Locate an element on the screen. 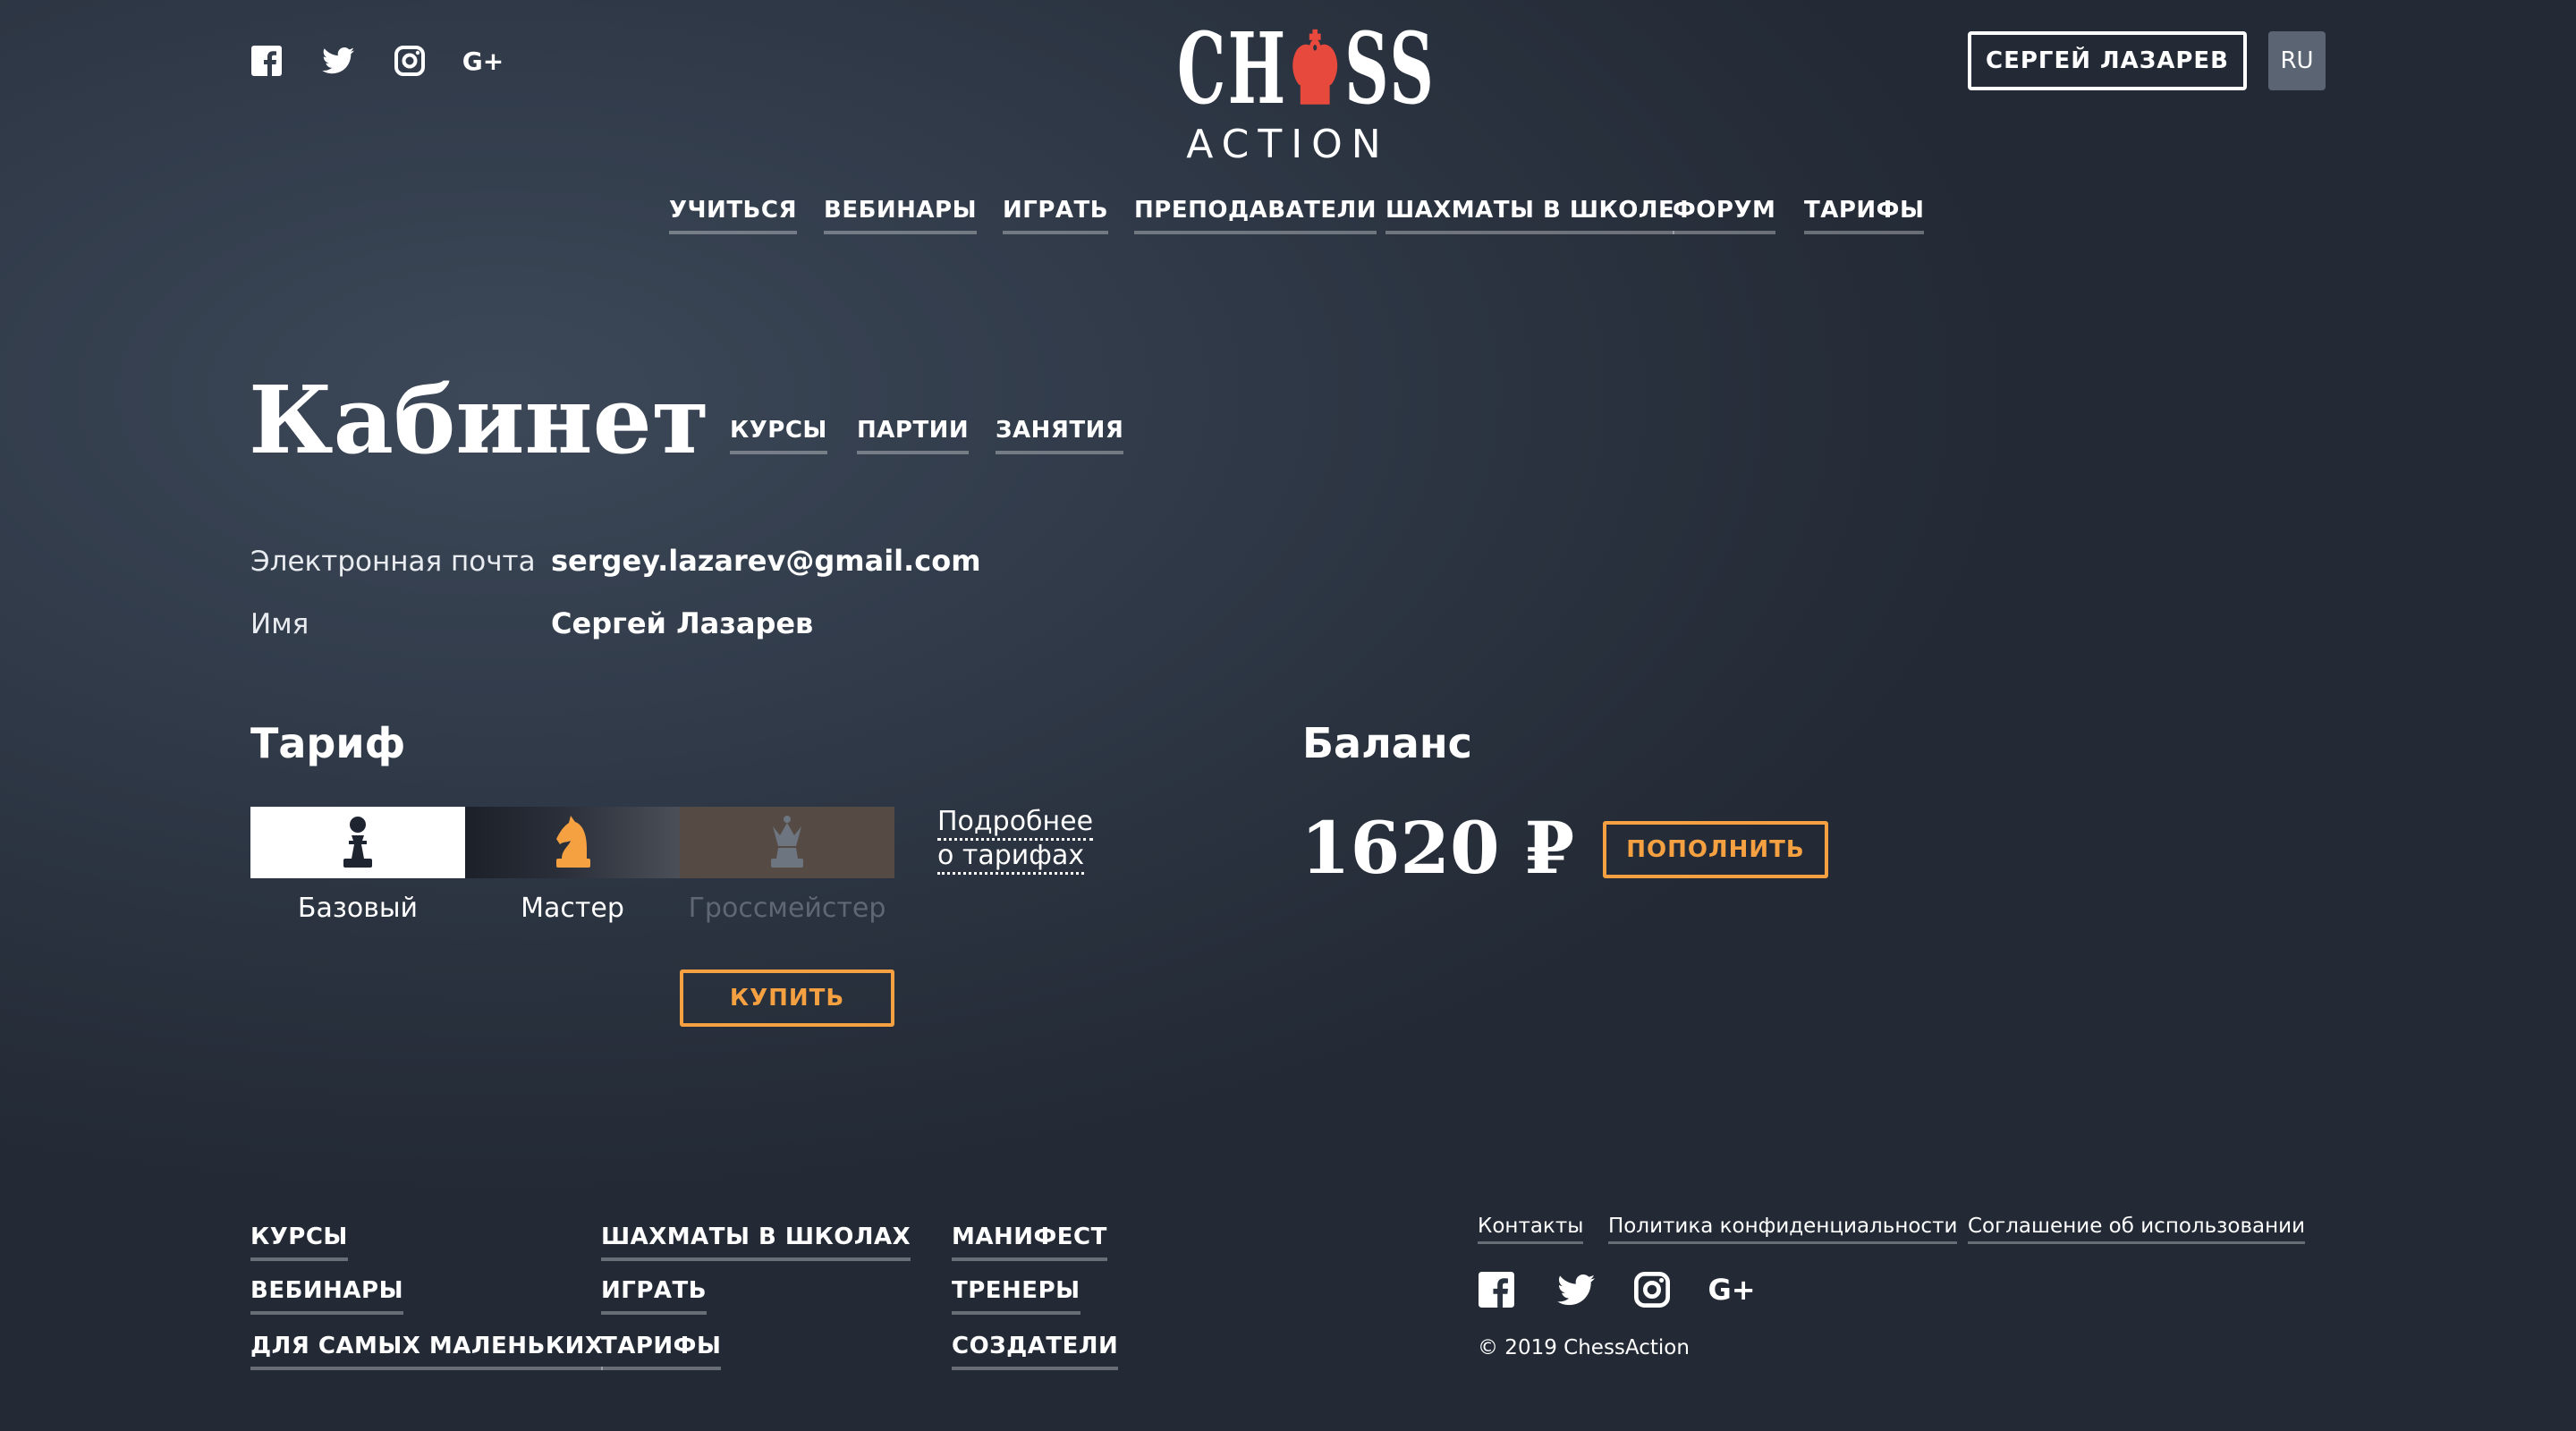 This screenshot has width=2576, height=1431. google-plus-link: G+ is located at coordinates (483, 61).